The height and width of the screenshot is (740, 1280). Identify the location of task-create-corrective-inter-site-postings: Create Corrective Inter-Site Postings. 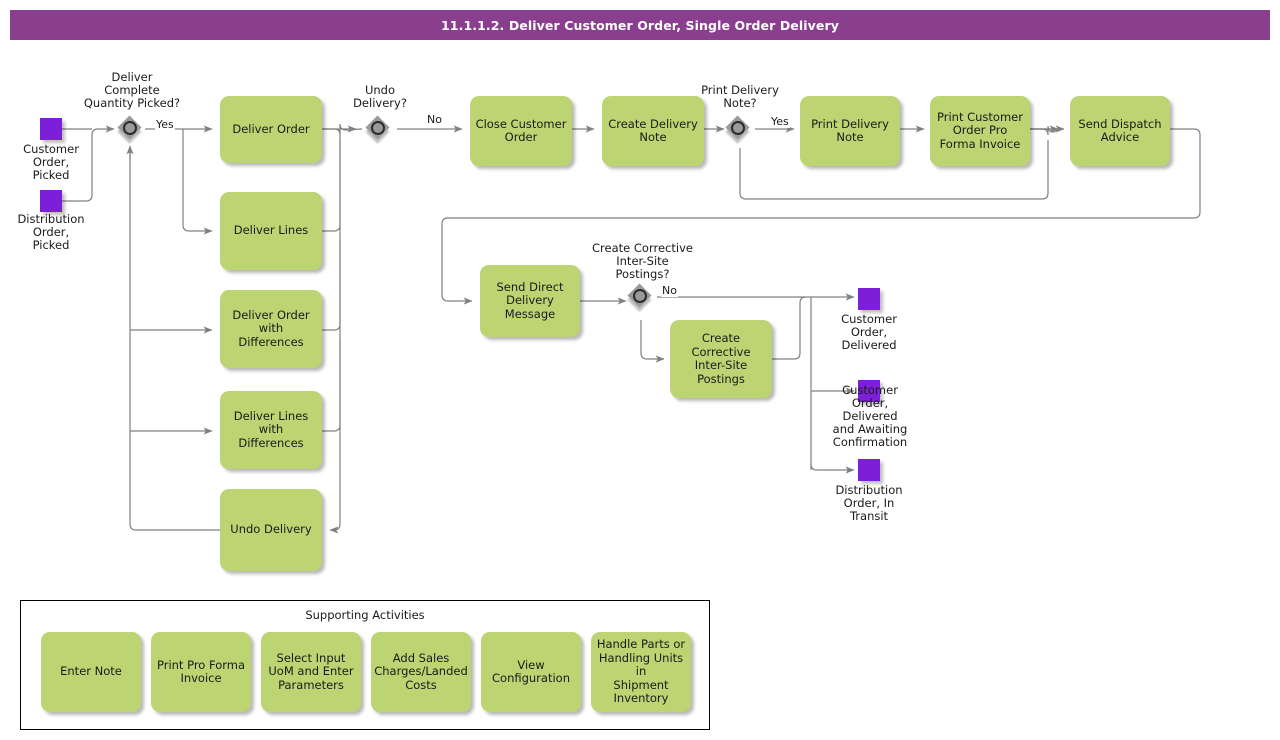
(721, 359).